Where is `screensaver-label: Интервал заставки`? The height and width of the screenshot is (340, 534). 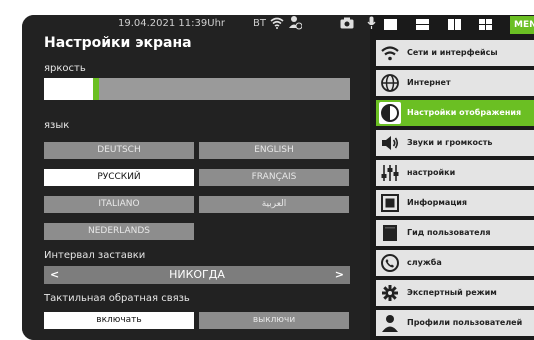
screensaver-label: Интервал заставки is located at coordinates (95, 255).